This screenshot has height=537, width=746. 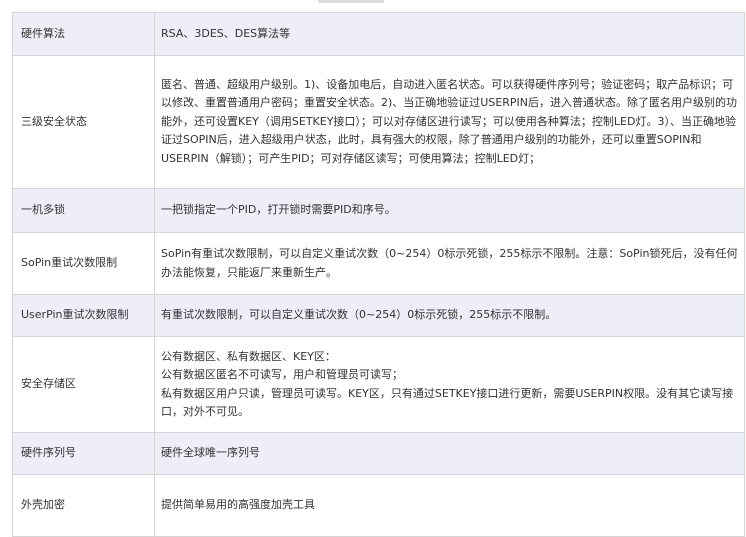 What do you see at coordinates (83, 453) in the screenshot?
I see `row-key: 硬件序列号` at bounding box center [83, 453].